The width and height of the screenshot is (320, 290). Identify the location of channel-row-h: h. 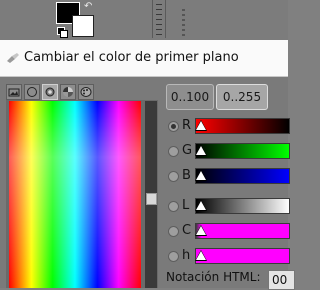
(228, 257).